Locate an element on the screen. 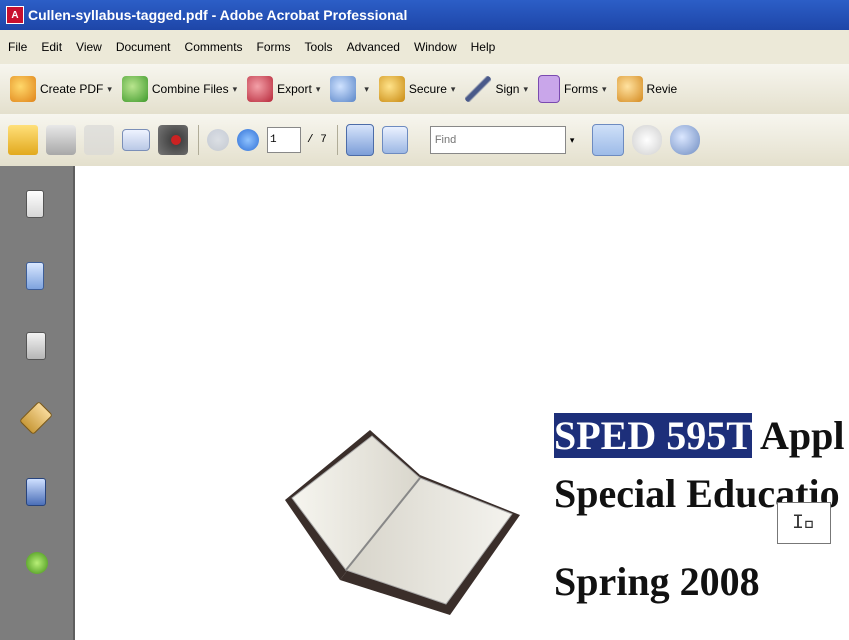 The height and width of the screenshot is (640, 849). lock-icon is located at coordinates (391, 89).